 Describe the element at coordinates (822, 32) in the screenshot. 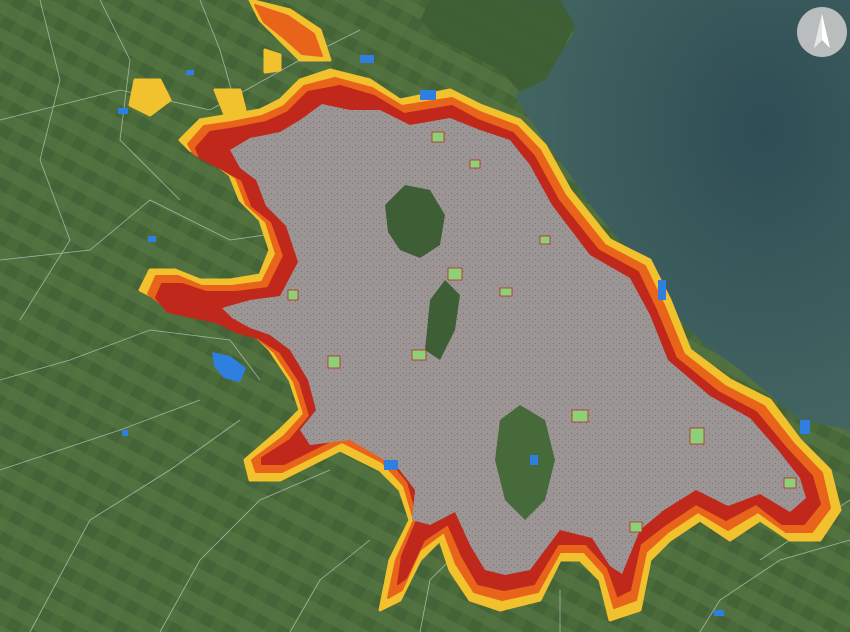

I see `north-arrow-icon` at that location.